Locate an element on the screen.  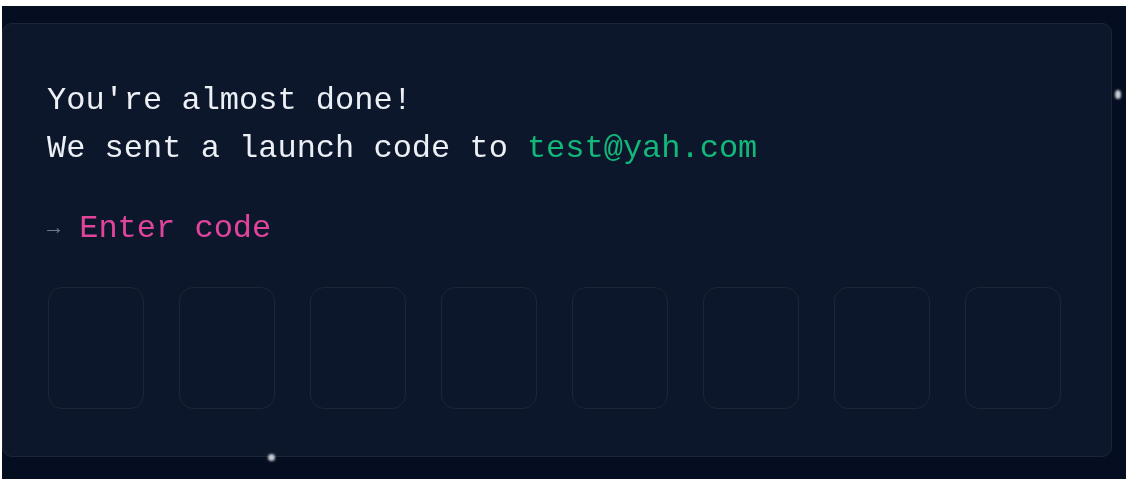
arrow-icon: → is located at coordinates (54, 229).